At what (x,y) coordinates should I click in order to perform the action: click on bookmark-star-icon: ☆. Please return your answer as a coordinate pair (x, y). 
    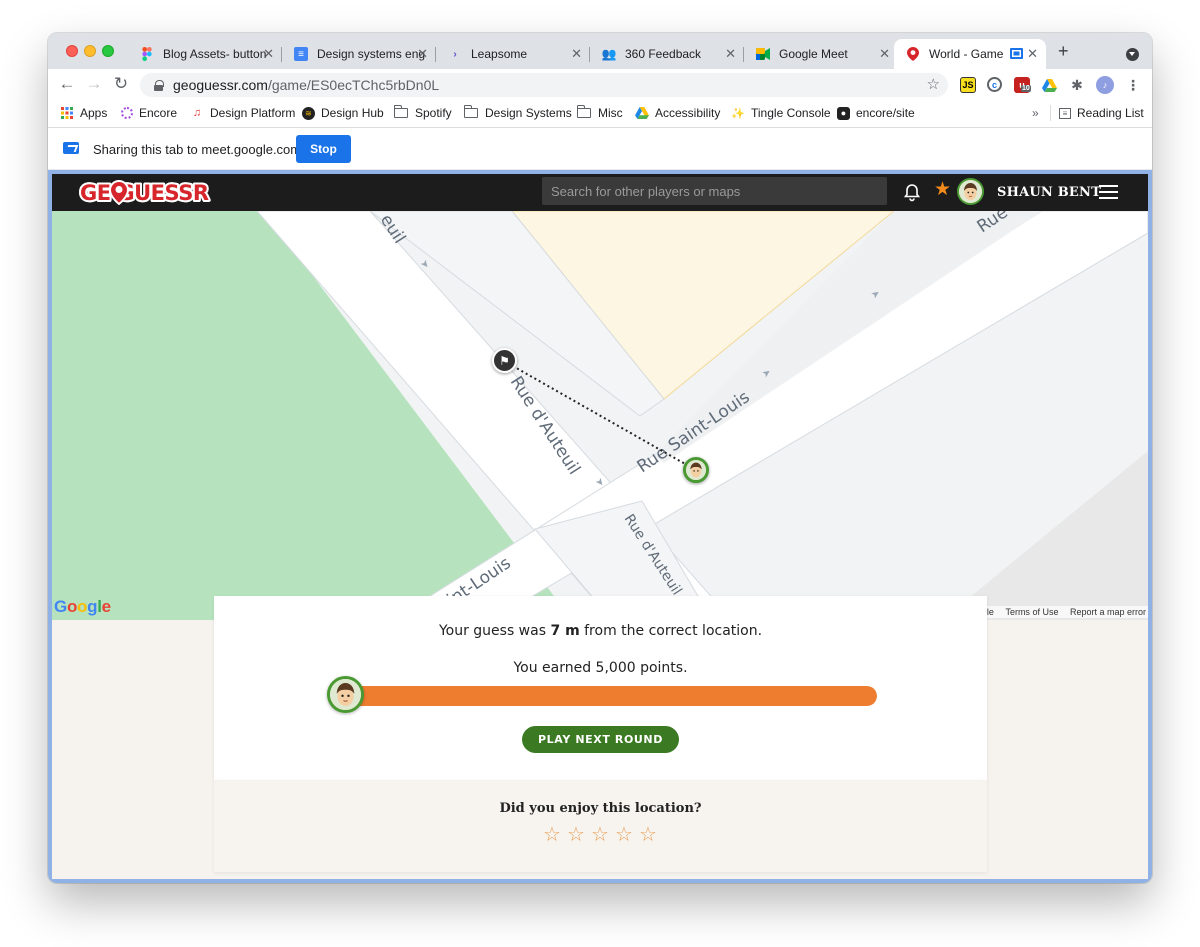
    Looking at the image, I should click on (933, 84).